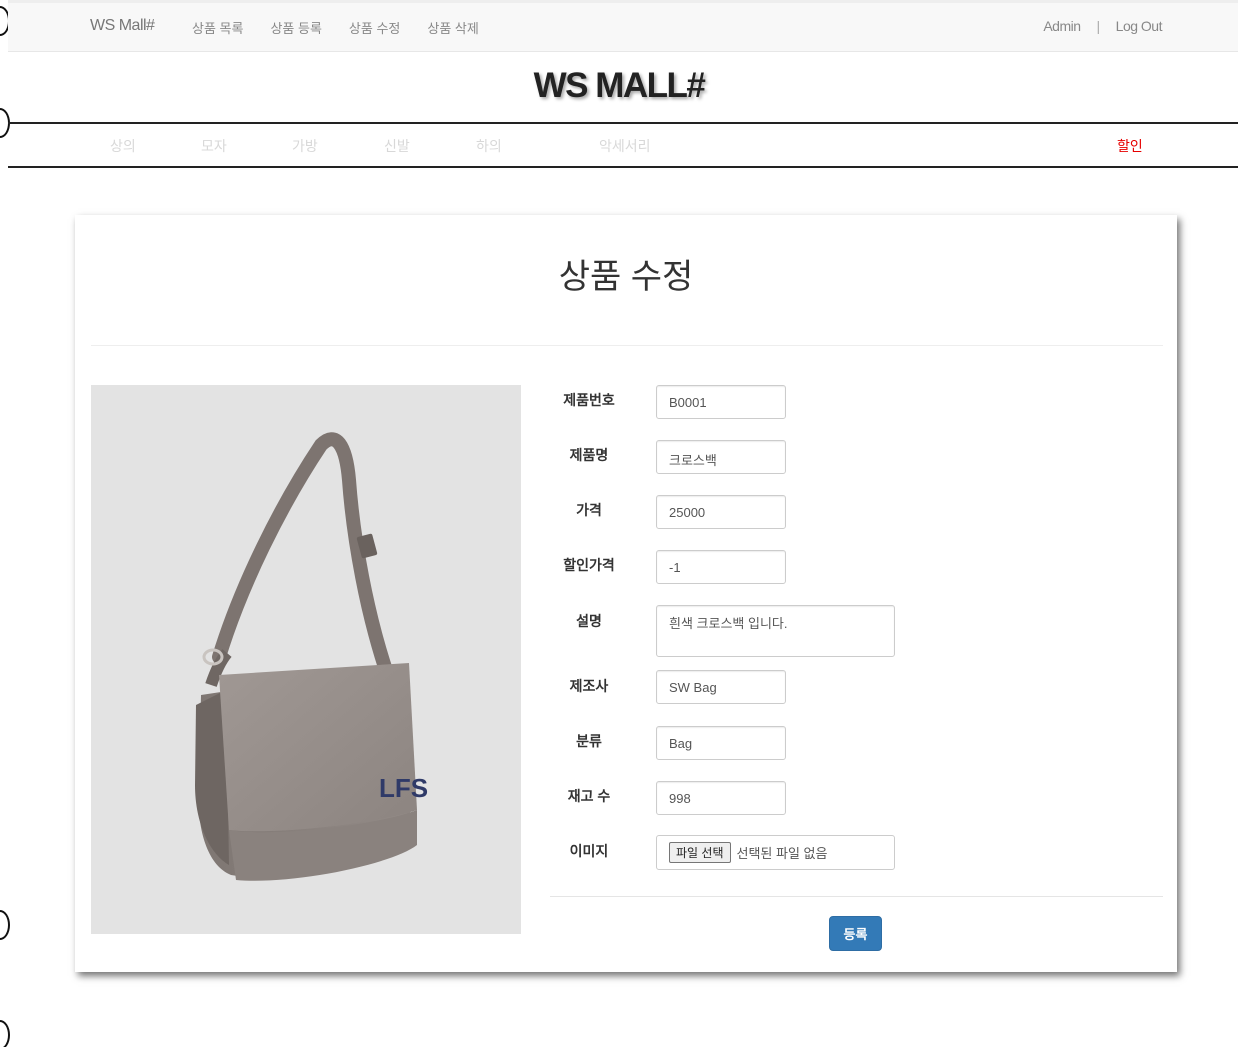  I want to click on admin-menu: 상품 목록 상품 등록 상품 수정 상품 삭제, so click(335, 27).